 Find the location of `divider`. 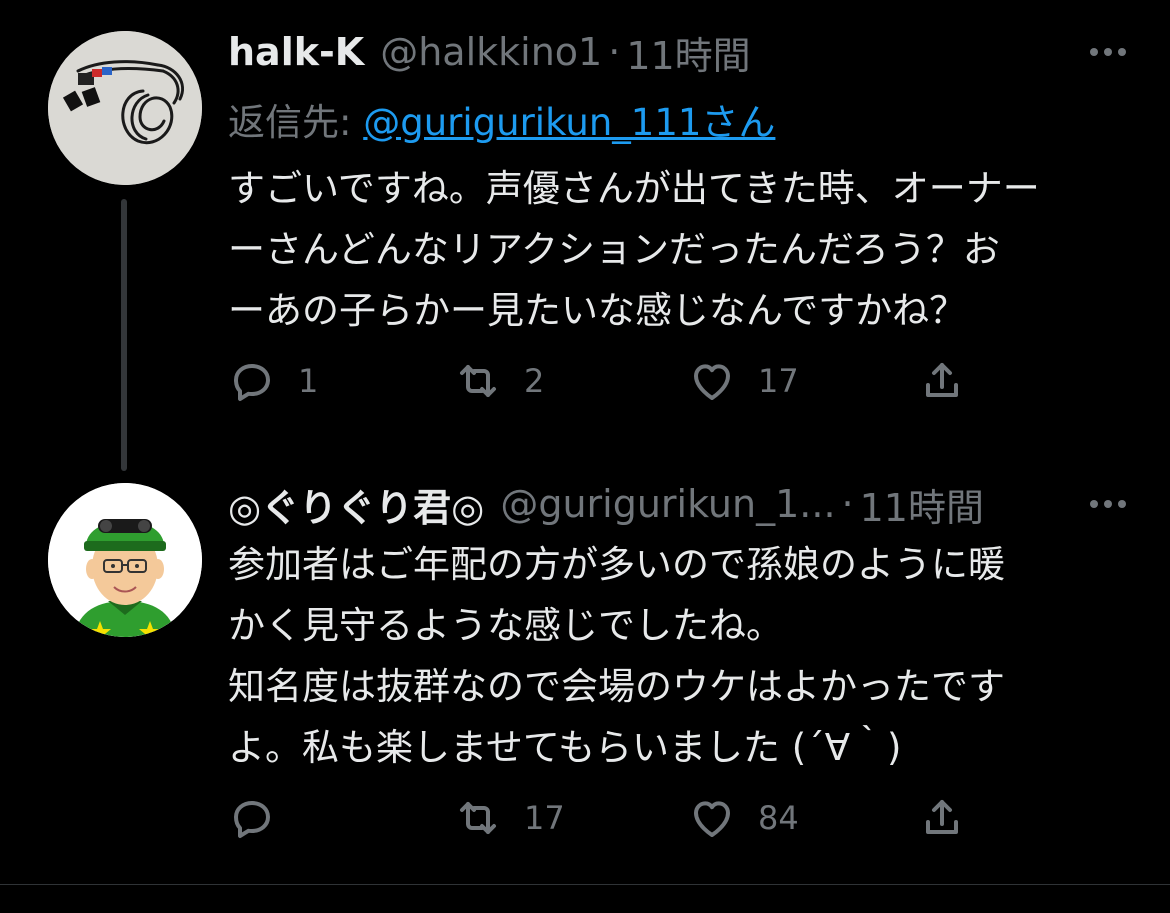

divider is located at coordinates (585, 884).